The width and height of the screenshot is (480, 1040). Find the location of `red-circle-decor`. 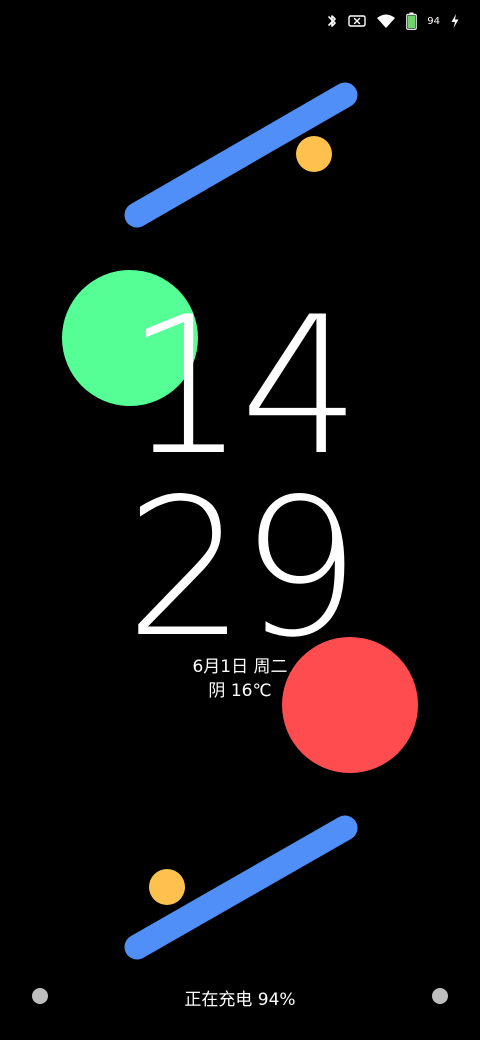

red-circle-decor is located at coordinates (350, 705).